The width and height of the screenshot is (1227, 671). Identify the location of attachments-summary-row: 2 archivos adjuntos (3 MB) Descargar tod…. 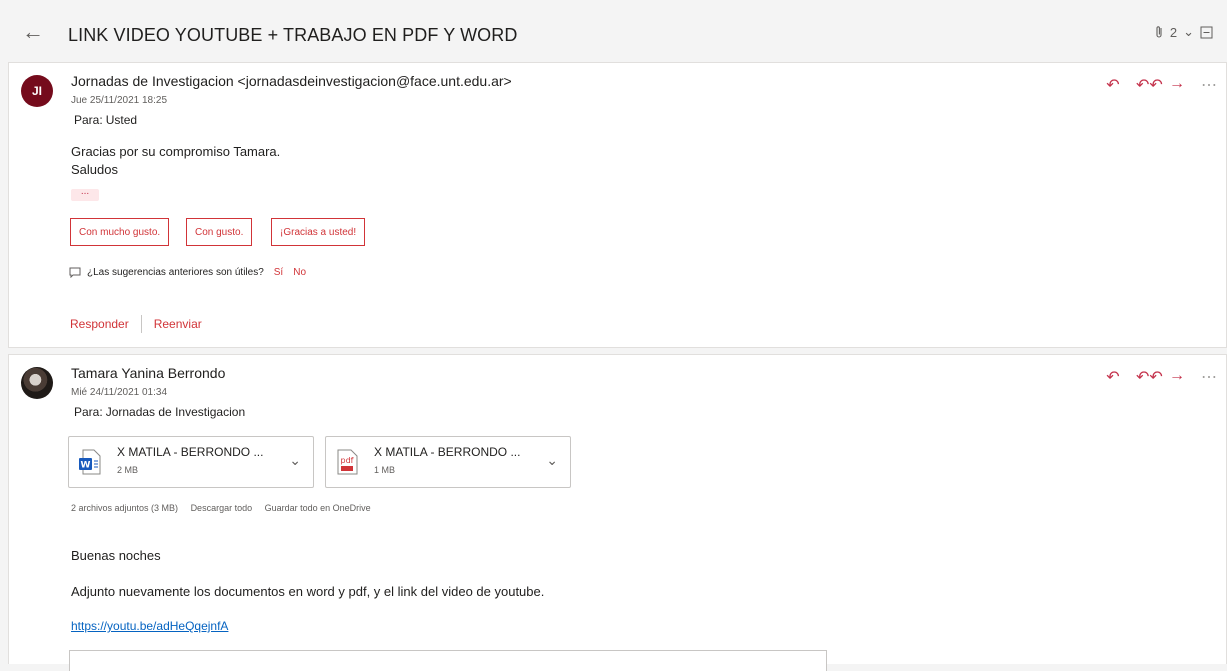
(221, 508).